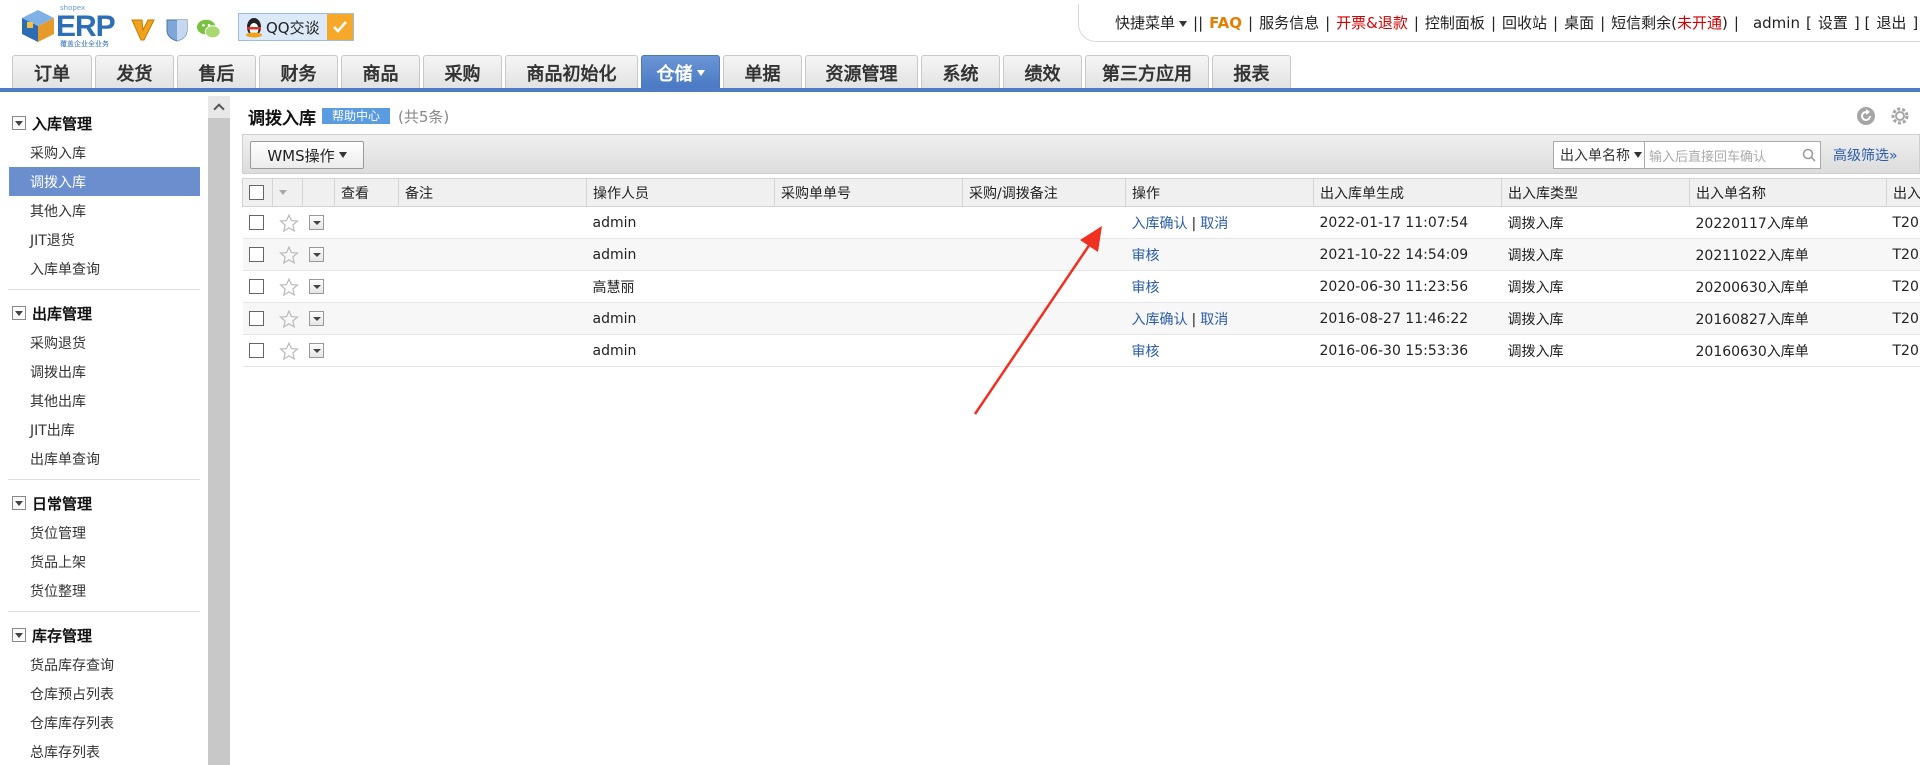 The image size is (1920, 765). What do you see at coordinates (307, 155) in the screenshot?
I see `wms-operations-button: WMS操作` at bounding box center [307, 155].